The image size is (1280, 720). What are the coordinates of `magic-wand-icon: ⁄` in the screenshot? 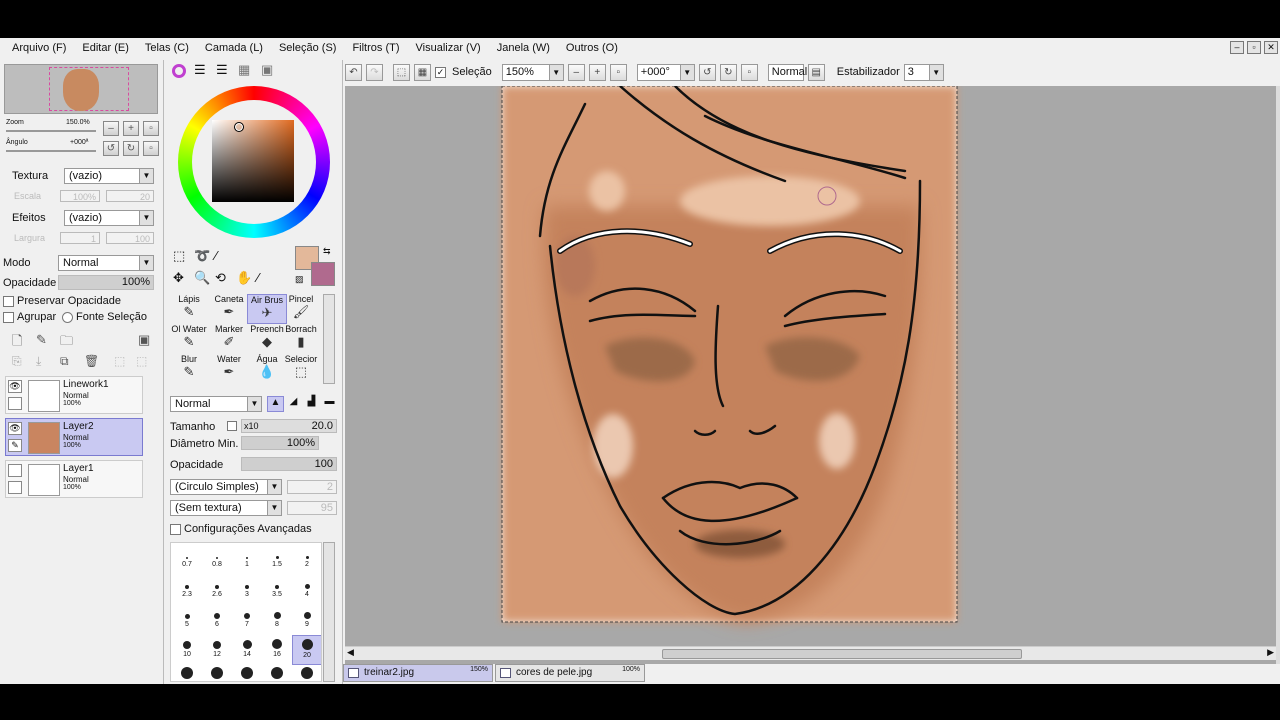 It's located at (216, 255).